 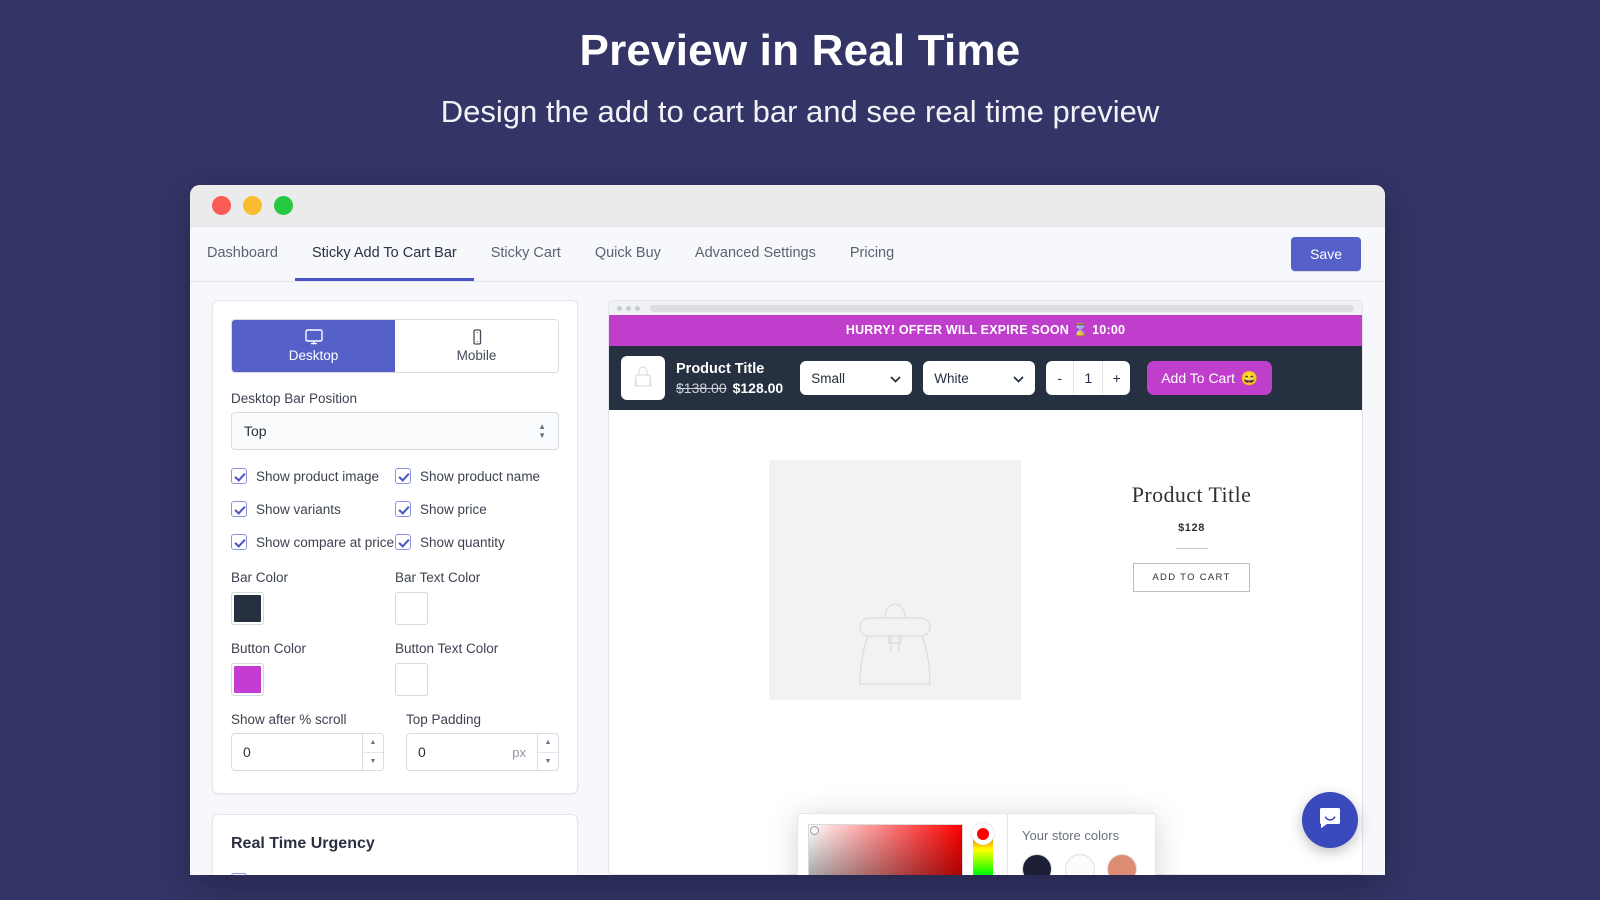 What do you see at coordinates (628, 254) in the screenshot?
I see `tab-quick-buy: Quick Buy` at bounding box center [628, 254].